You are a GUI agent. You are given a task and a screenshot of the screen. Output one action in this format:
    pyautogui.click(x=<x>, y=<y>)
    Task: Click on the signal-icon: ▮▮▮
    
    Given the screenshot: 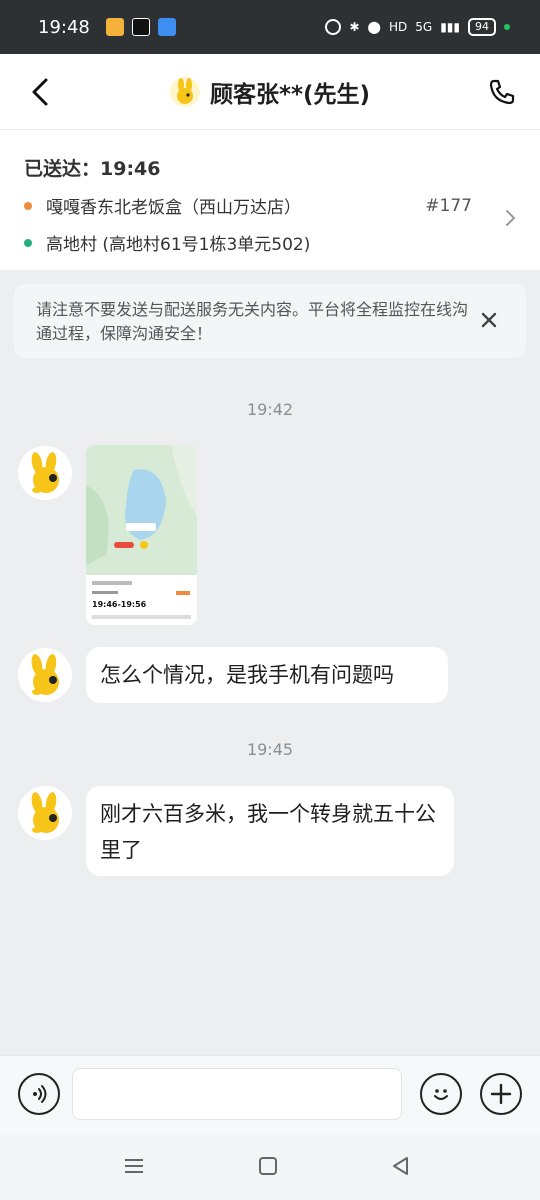 What is the action you would take?
    pyautogui.click(x=450, y=27)
    